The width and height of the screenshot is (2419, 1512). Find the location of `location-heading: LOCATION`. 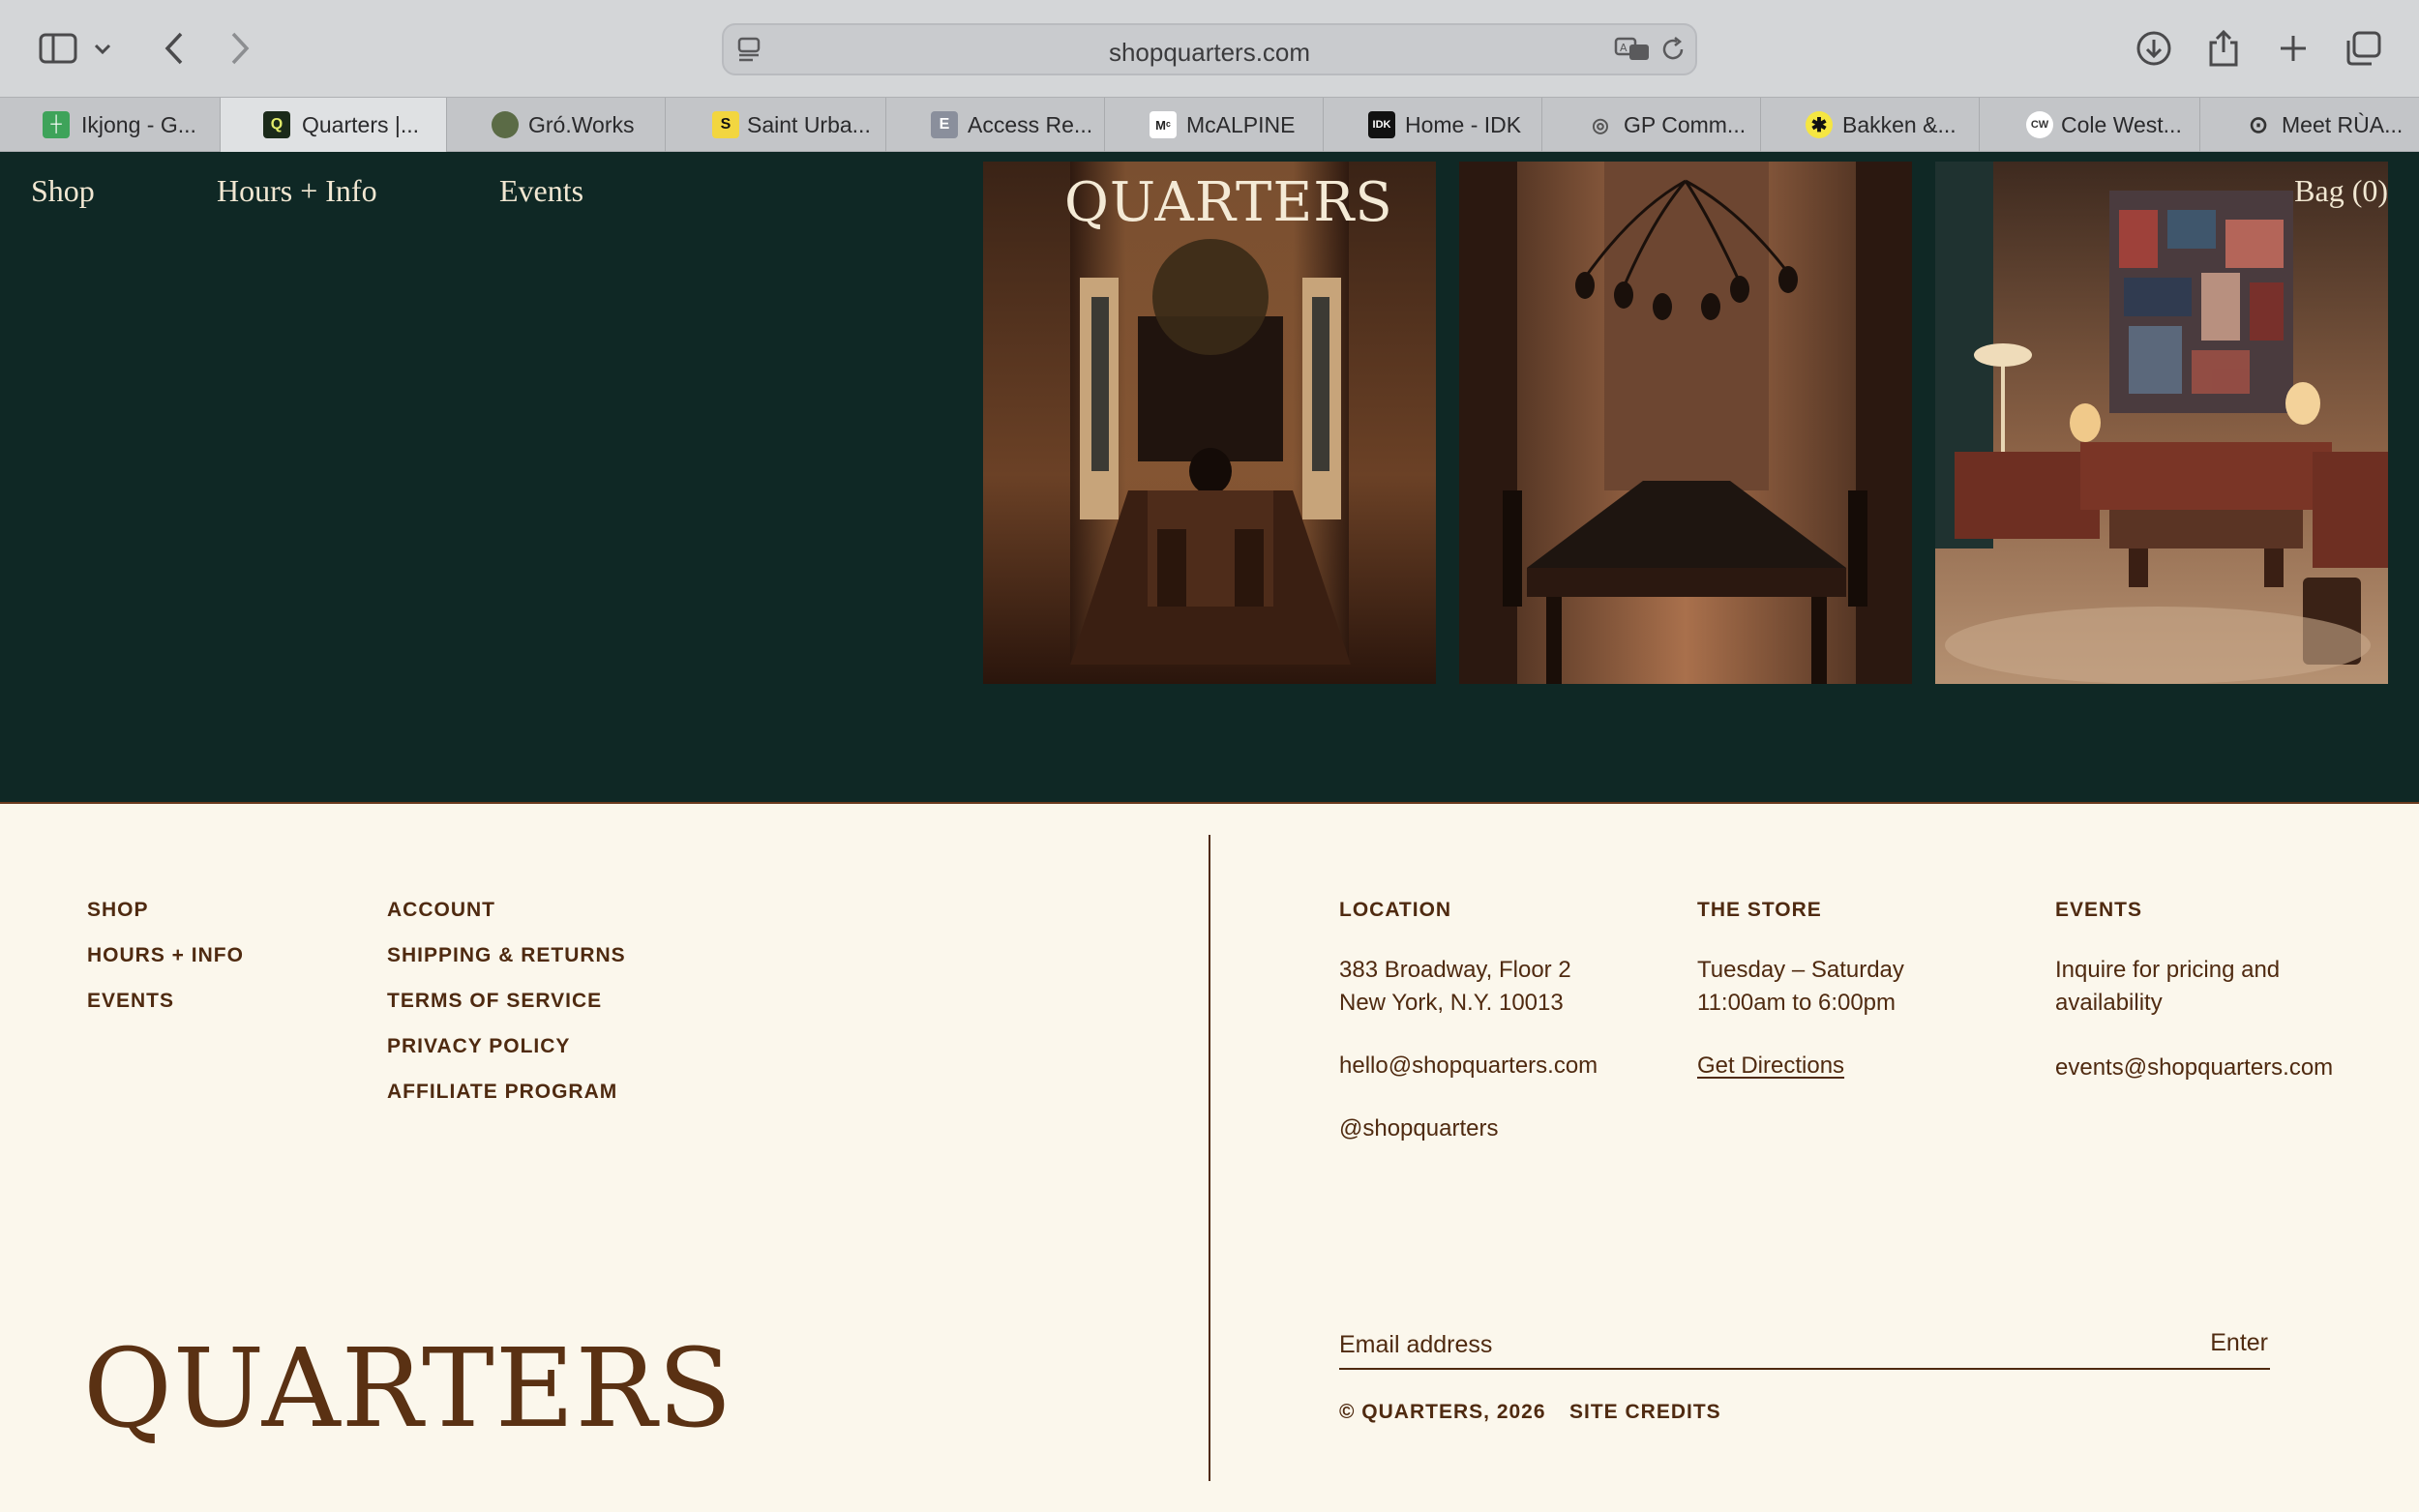

location-heading: LOCATION is located at coordinates (1395, 910).